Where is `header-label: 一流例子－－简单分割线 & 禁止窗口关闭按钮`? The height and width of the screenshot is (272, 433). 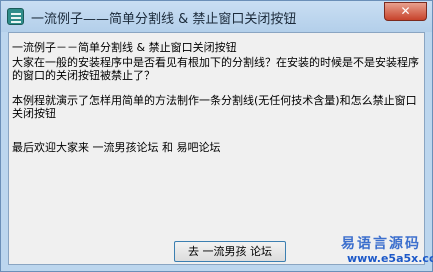
header-label: 一流例子－－简单分割线 & 禁止窗口关闭按钮 is located at coordinates (124, 47).